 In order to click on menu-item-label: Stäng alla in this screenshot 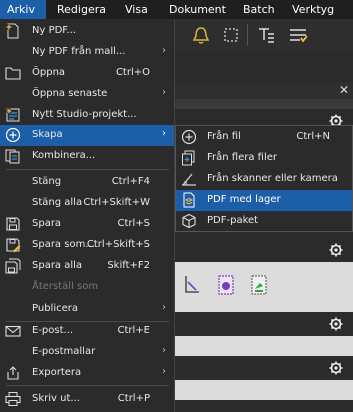, I will do `click(57, 202)`.